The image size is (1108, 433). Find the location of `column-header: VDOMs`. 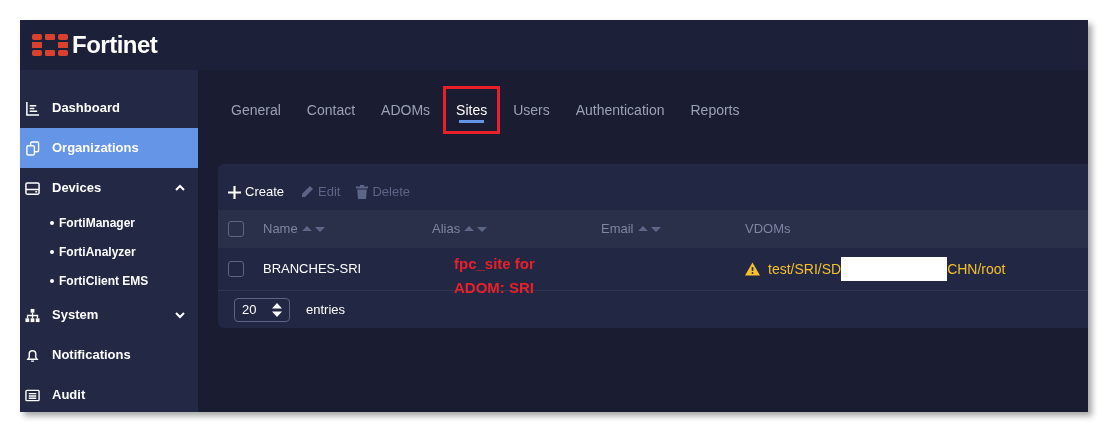

column-header: VDOMs is located at coordinates (768, 229).